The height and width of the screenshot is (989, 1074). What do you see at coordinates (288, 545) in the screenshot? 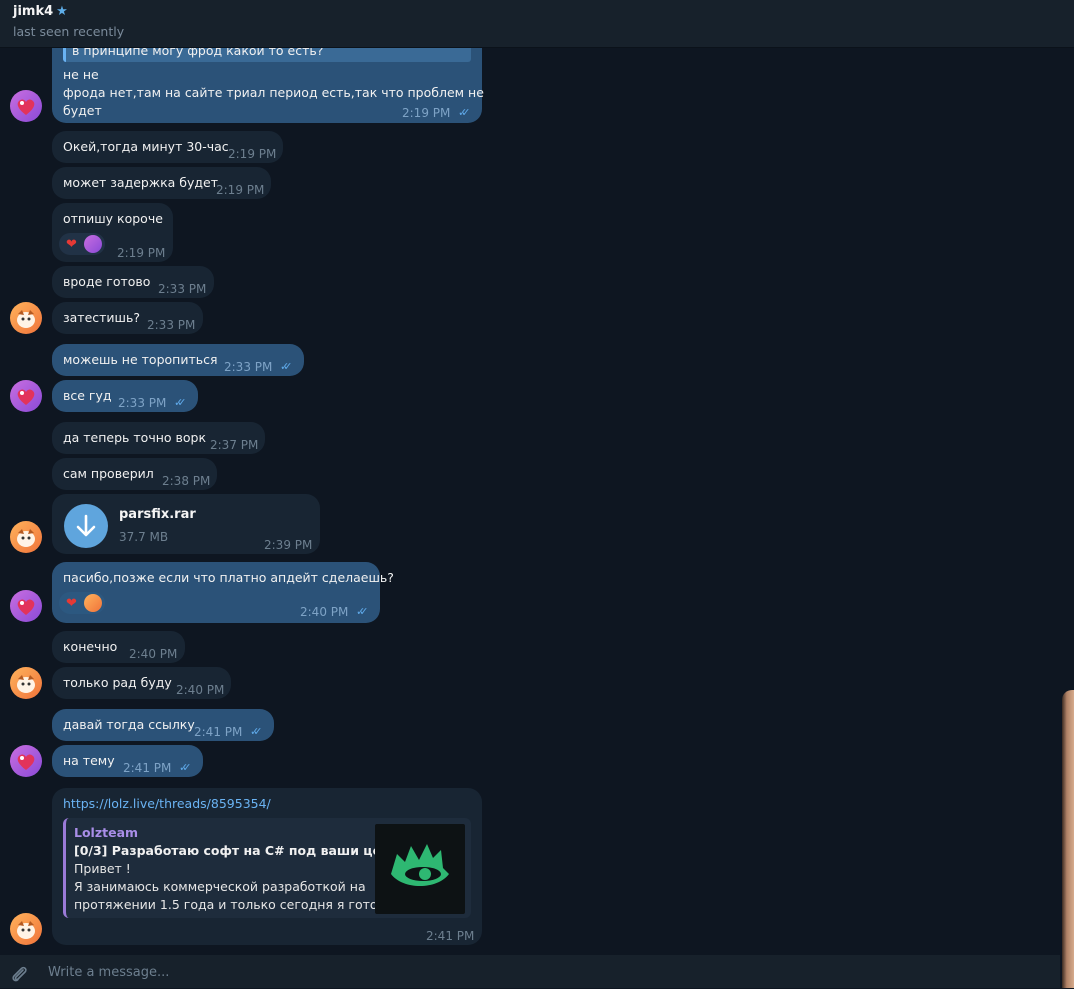
I see `message-time: 2:39 PM` at bounding box center [288, 545].